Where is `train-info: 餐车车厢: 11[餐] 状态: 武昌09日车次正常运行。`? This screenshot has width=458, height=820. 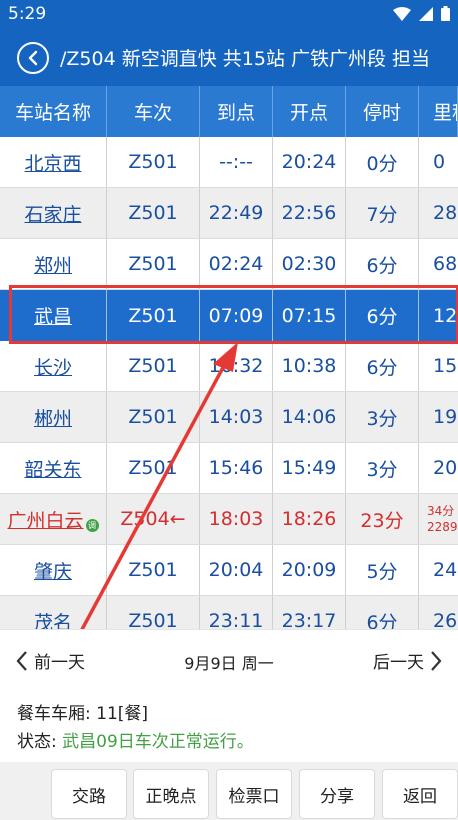
train-info: 餐车车厢: 11[餐] 状态: 武昌09日车次正常运行。 is located at coordinates (135, 728).